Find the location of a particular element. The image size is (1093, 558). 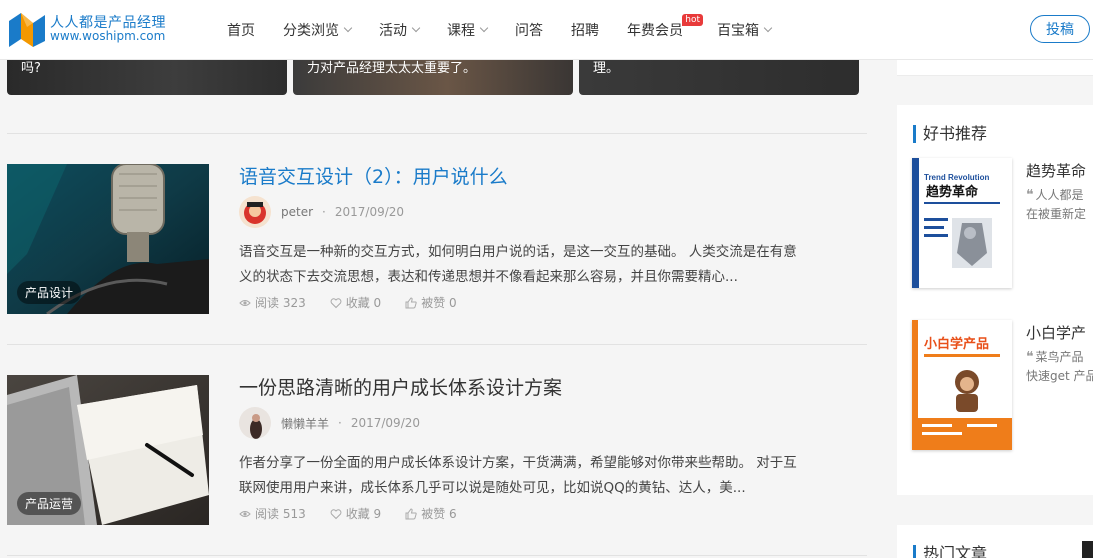

nav-item-events: 活动 is located at coordinates (400, 30).